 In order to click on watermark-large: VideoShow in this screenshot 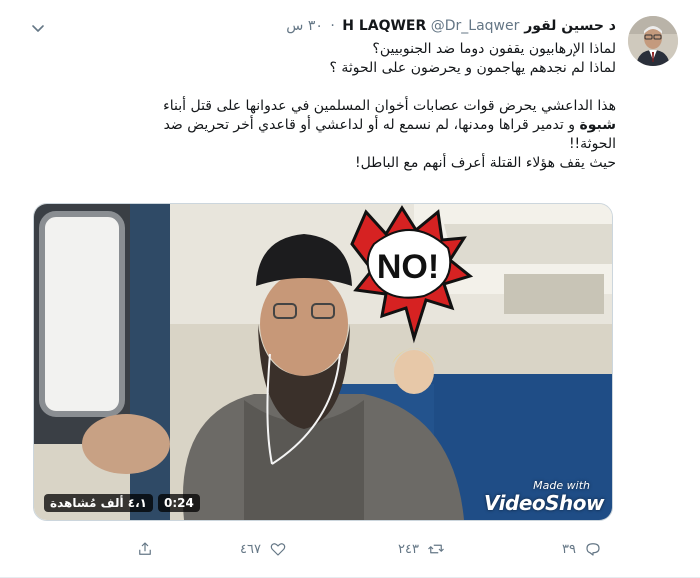, I will do `click(544, 503)`.